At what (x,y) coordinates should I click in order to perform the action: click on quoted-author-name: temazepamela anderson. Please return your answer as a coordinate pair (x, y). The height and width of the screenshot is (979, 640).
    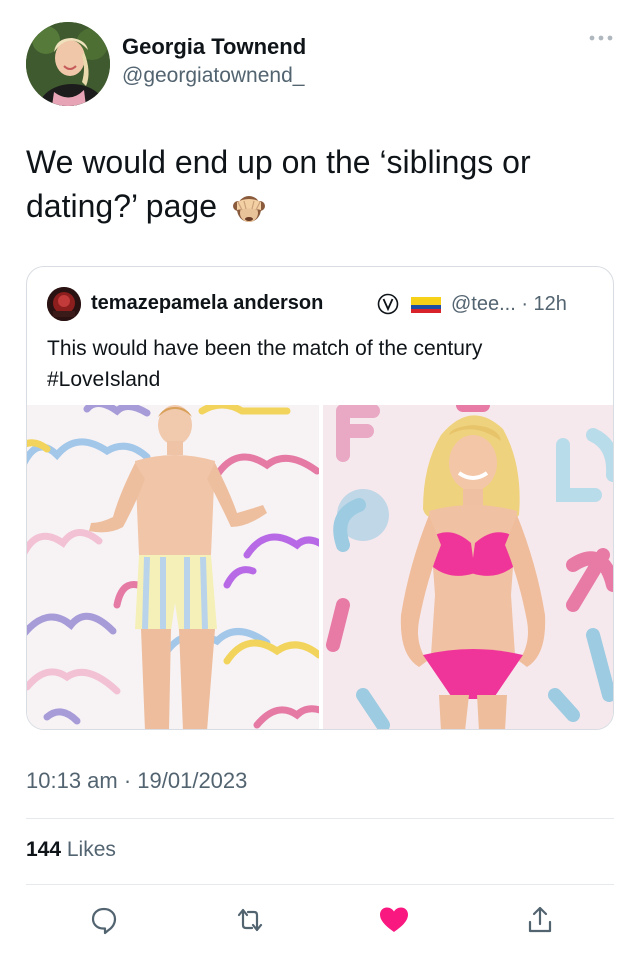
    Looking at the image, I should click on (207, 303).